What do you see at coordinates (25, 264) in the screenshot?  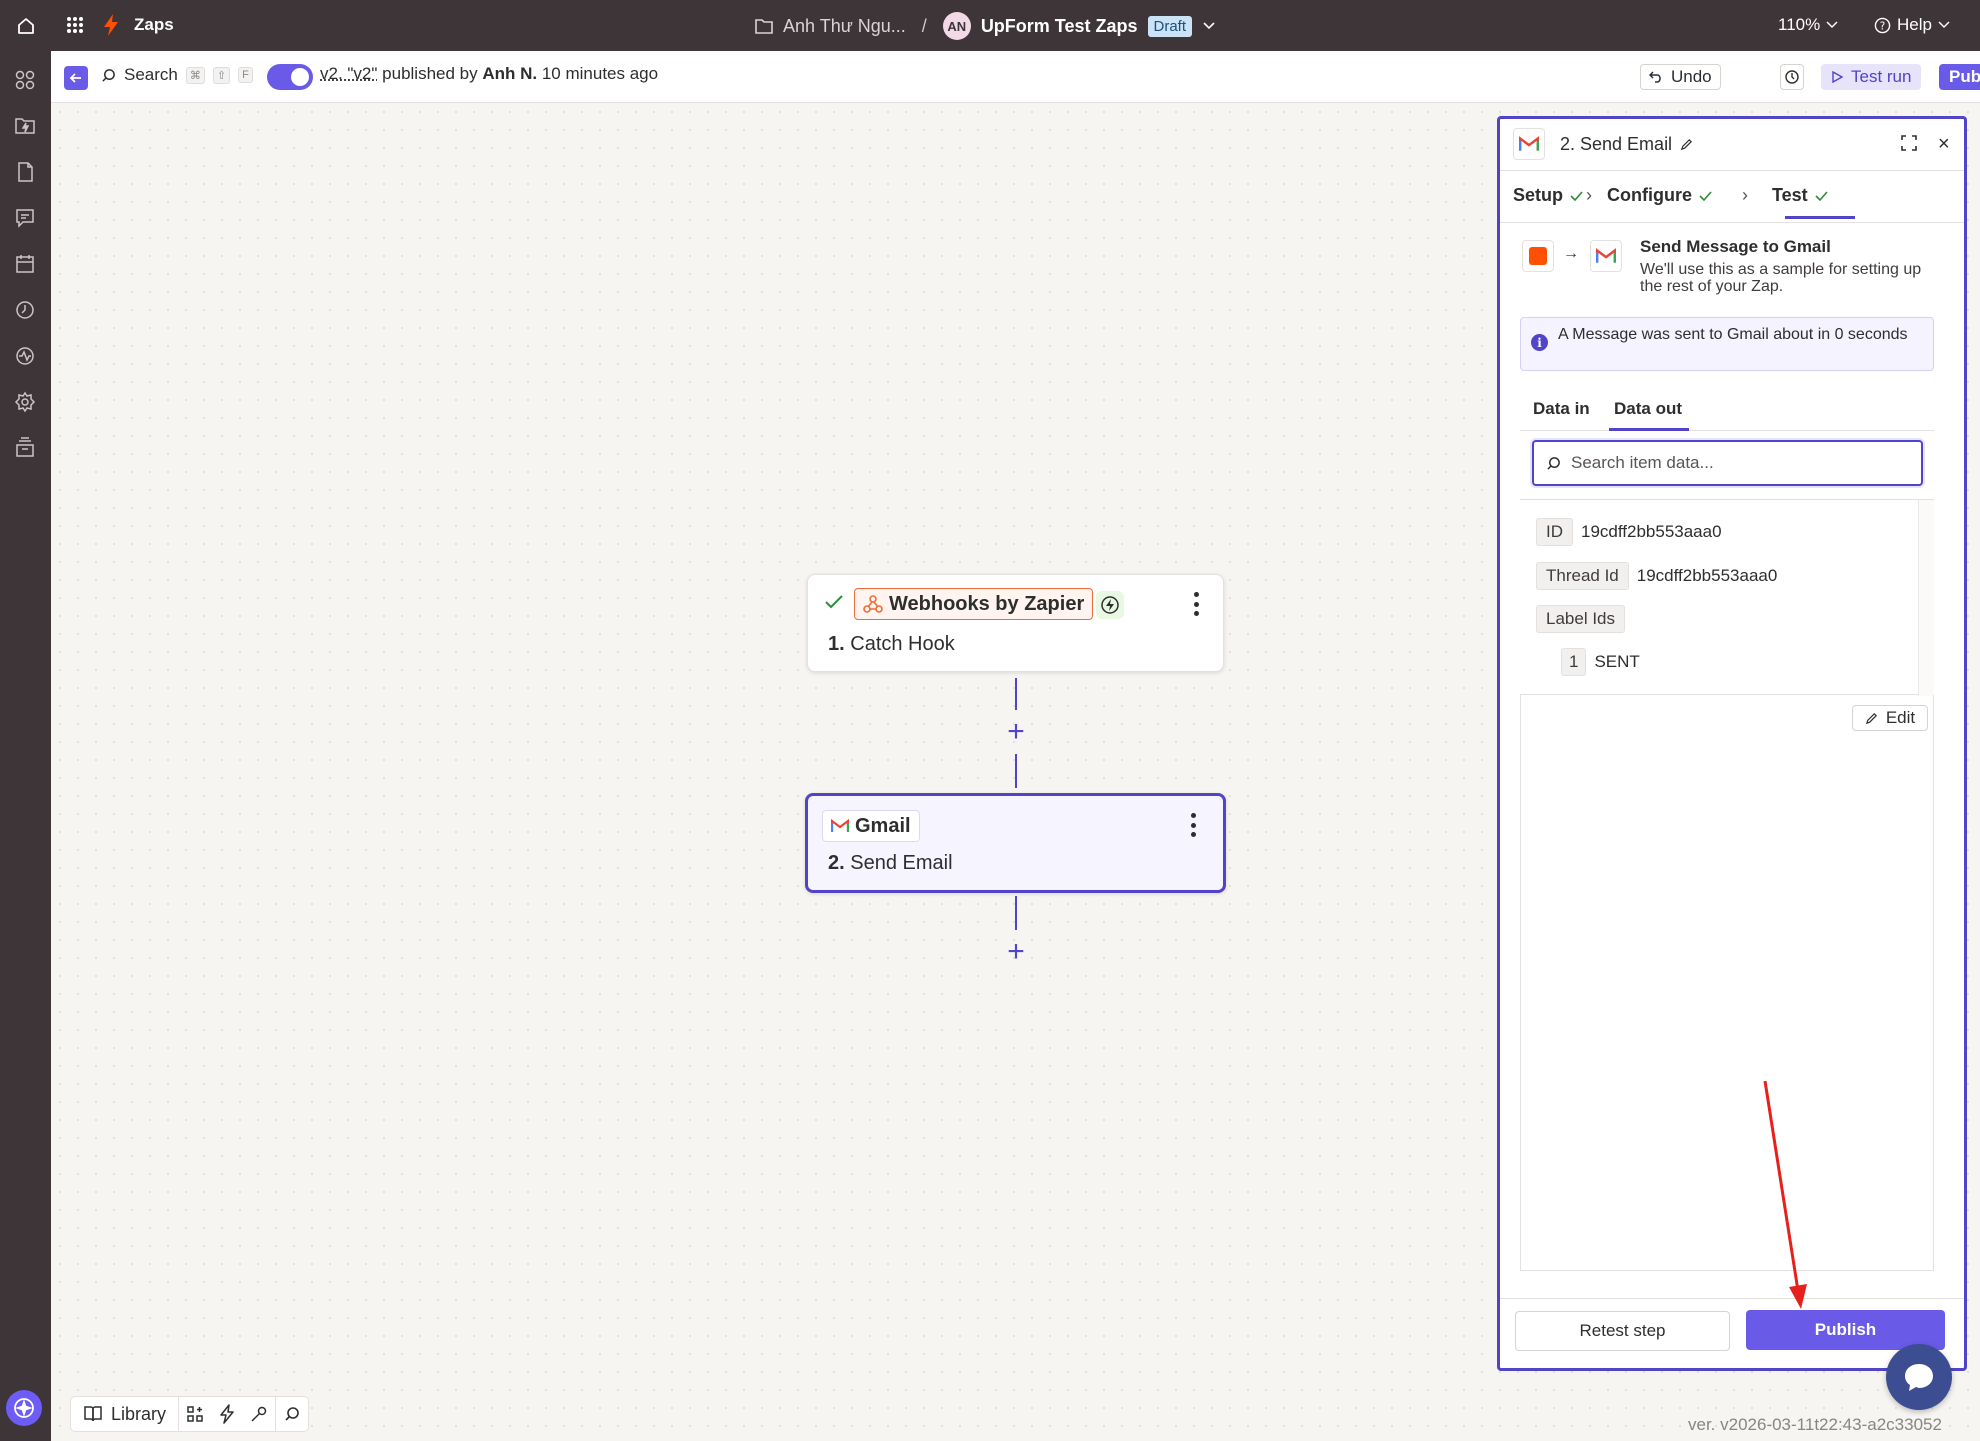 I see `calendar-icon` at bounding box center [25, 264].